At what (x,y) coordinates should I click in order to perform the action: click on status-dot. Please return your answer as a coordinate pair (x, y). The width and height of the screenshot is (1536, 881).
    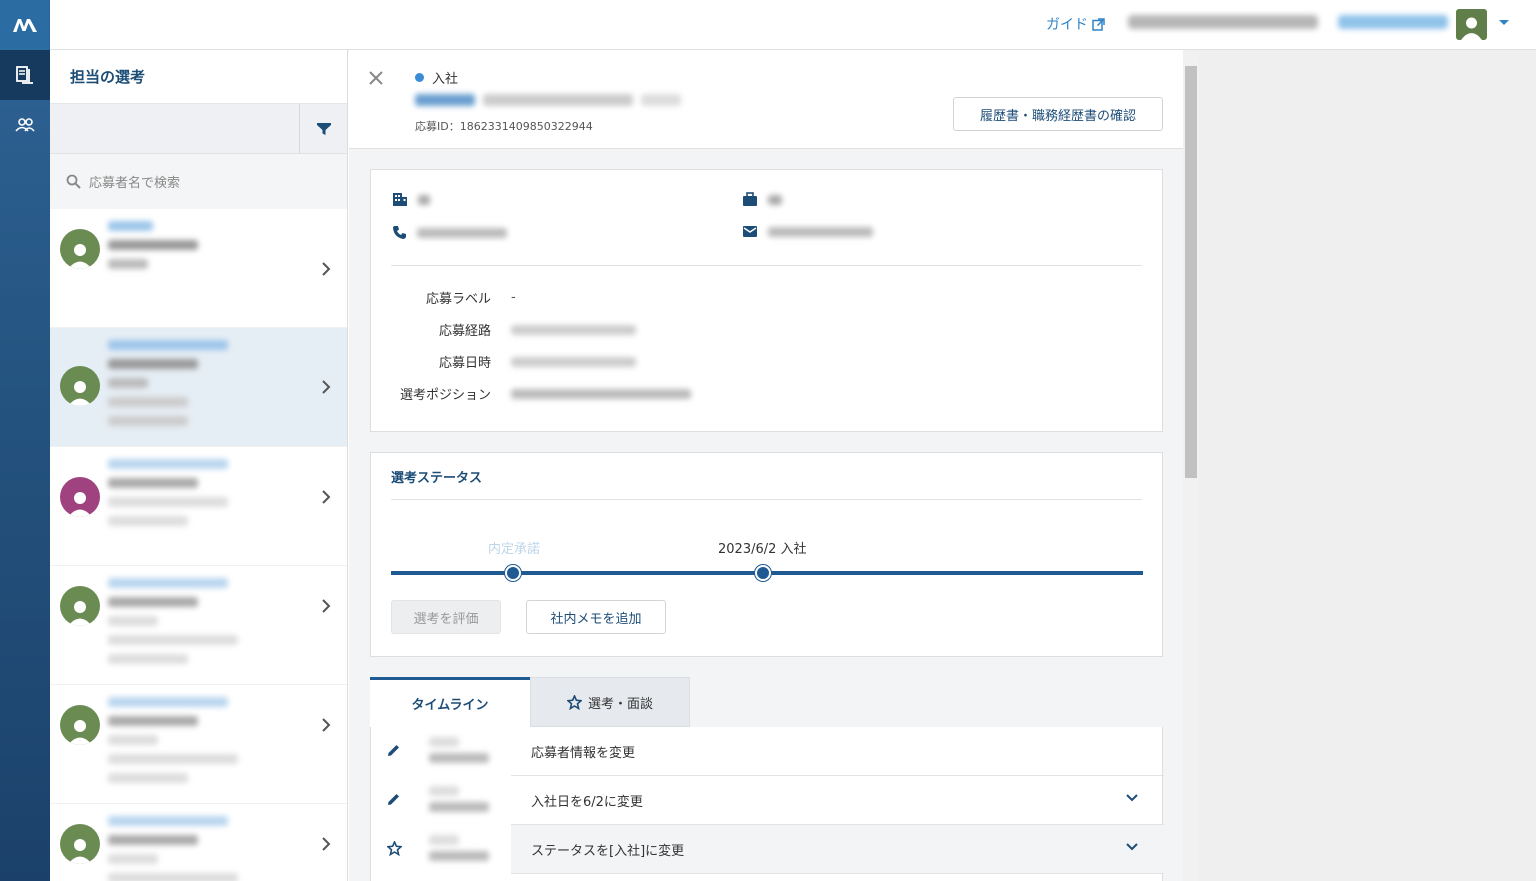
    Looking at the image, I should click on (419, 77).